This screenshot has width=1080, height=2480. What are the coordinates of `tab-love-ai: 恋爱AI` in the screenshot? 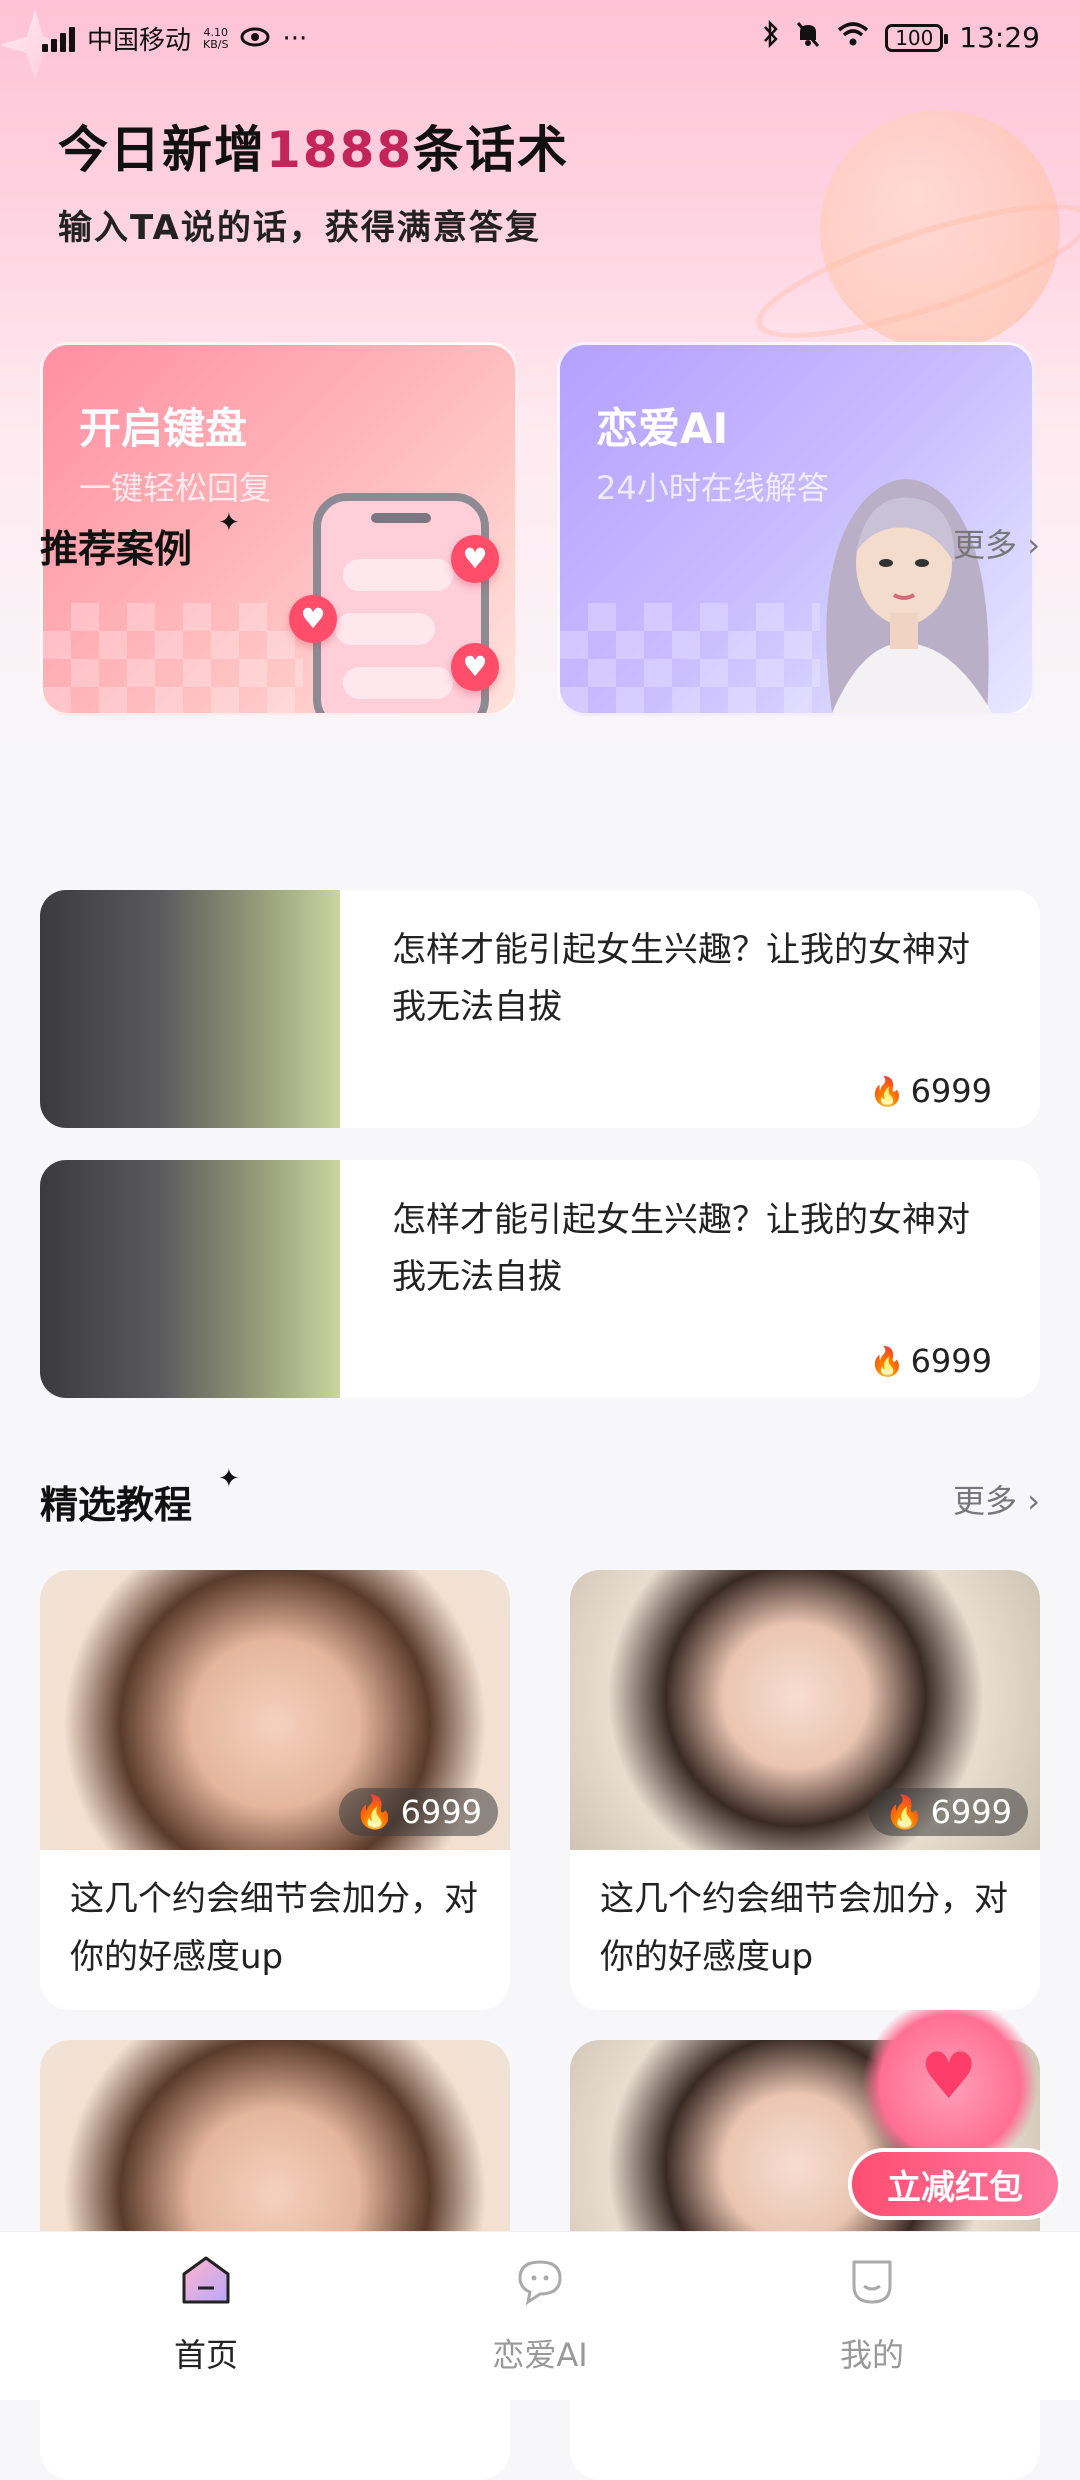 It's located at (540, 2314).